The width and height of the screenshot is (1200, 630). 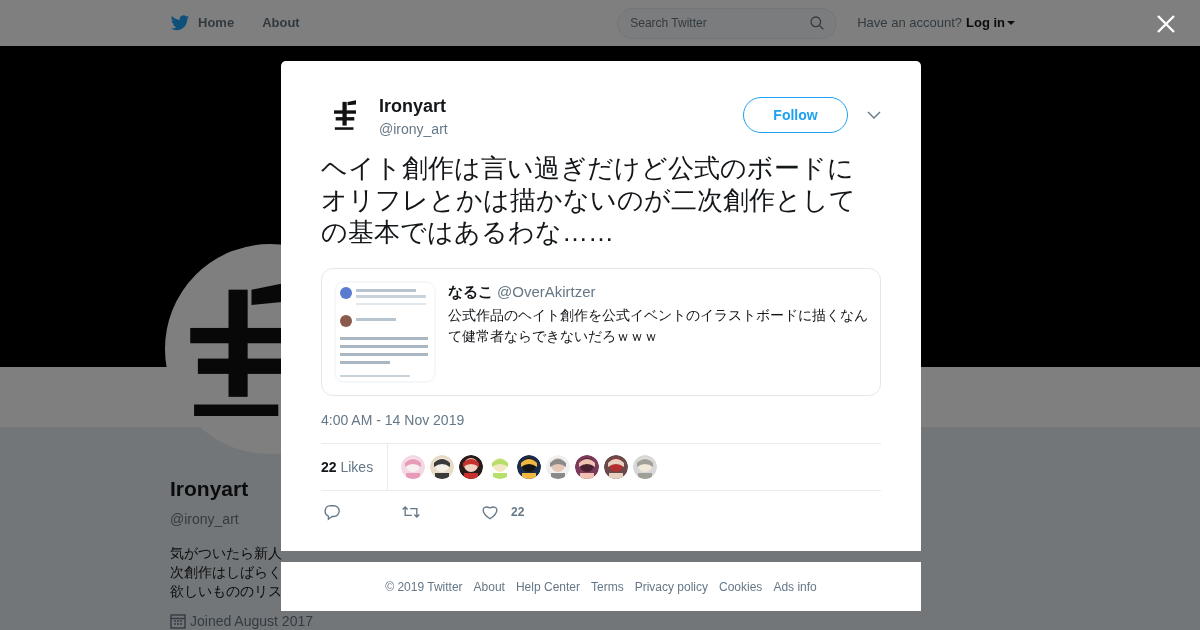 What do you see at coordinates (345, 115) in the screenshot?
I see `logo-icon` at bounding box center [345, 115].